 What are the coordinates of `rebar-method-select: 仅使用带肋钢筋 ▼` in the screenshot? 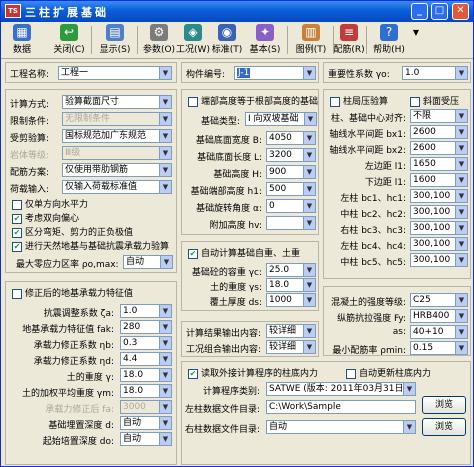 It's located at (117, 170).